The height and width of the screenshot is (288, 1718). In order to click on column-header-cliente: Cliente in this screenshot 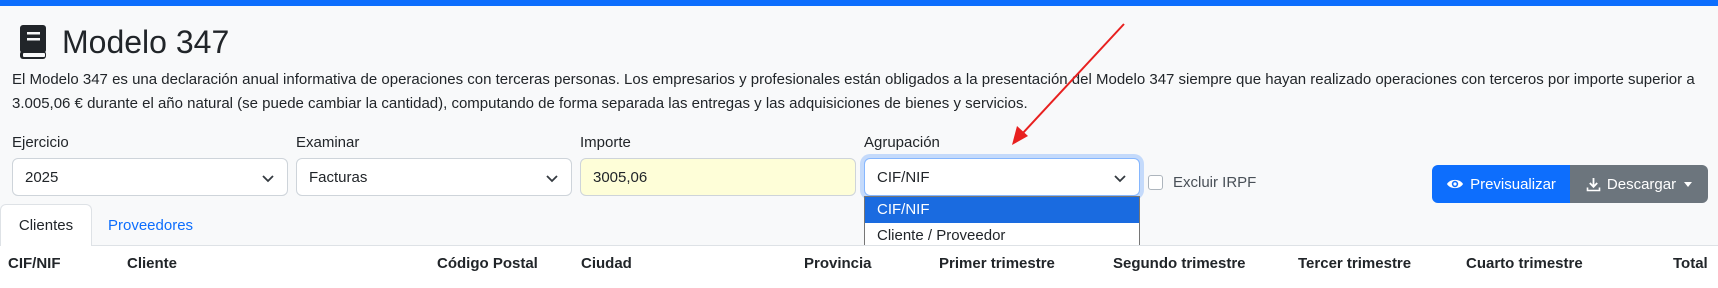, I will do `click(152, 264)`.